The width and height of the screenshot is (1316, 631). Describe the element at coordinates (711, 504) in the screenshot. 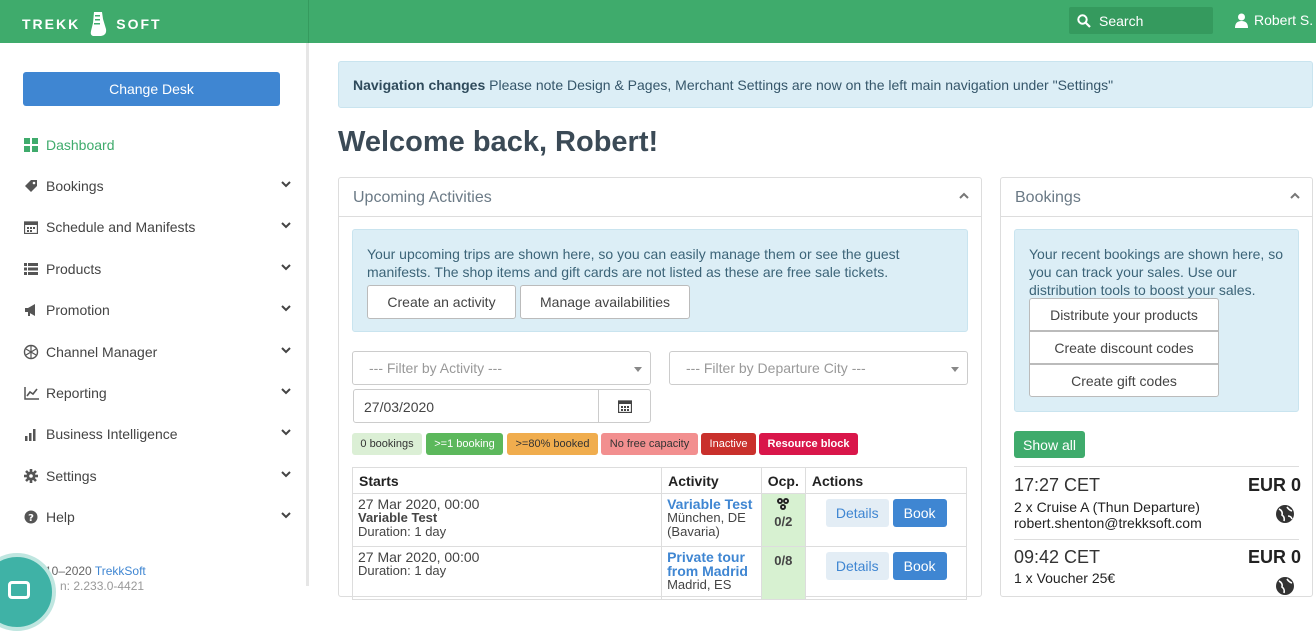

I see `activity-link: Variable Test` at that location.